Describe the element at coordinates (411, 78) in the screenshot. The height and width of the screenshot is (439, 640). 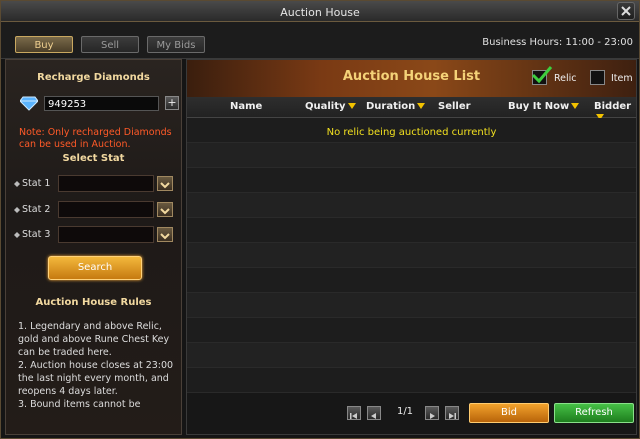
I see `list-banner: Auction House List Relic Item` at that location.